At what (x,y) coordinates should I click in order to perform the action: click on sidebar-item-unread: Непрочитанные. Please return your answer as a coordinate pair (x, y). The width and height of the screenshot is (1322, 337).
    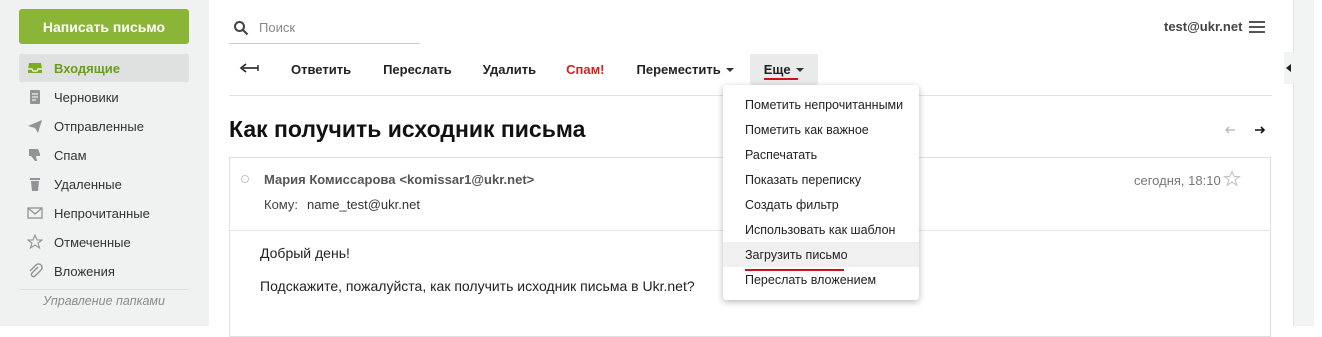
    Looking at the image, I should click on (104, 213).